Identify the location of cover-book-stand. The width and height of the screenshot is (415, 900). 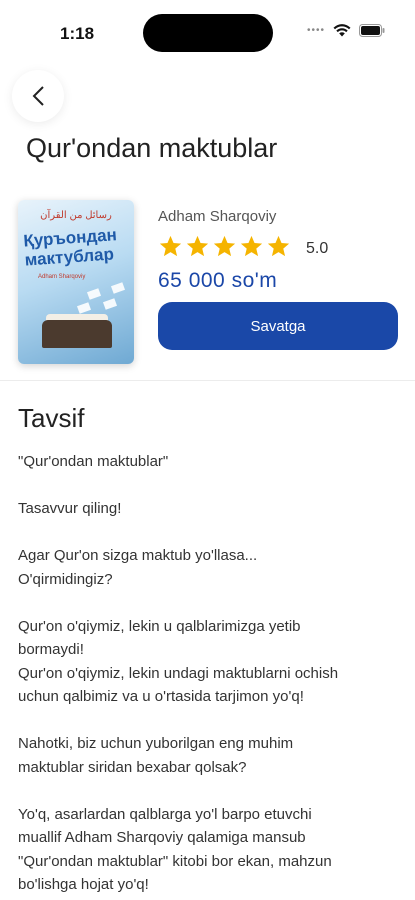
(77, 334).